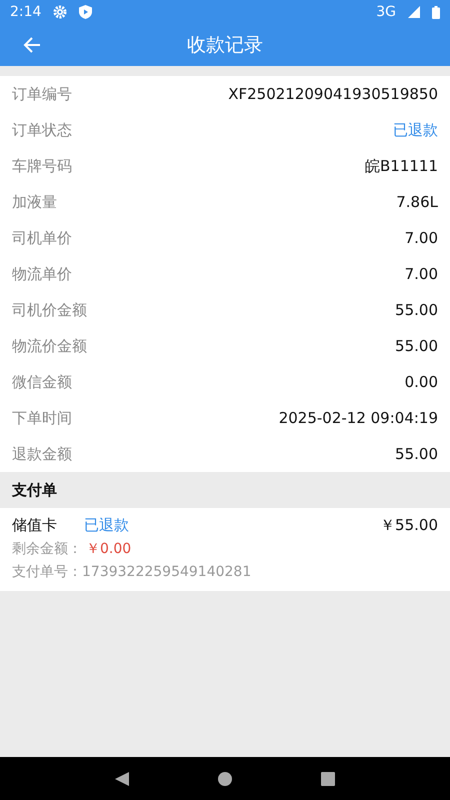 The height and width of the screenshot is (800, 450). I want to click on field-label: 订单状态, so click(42, 130).